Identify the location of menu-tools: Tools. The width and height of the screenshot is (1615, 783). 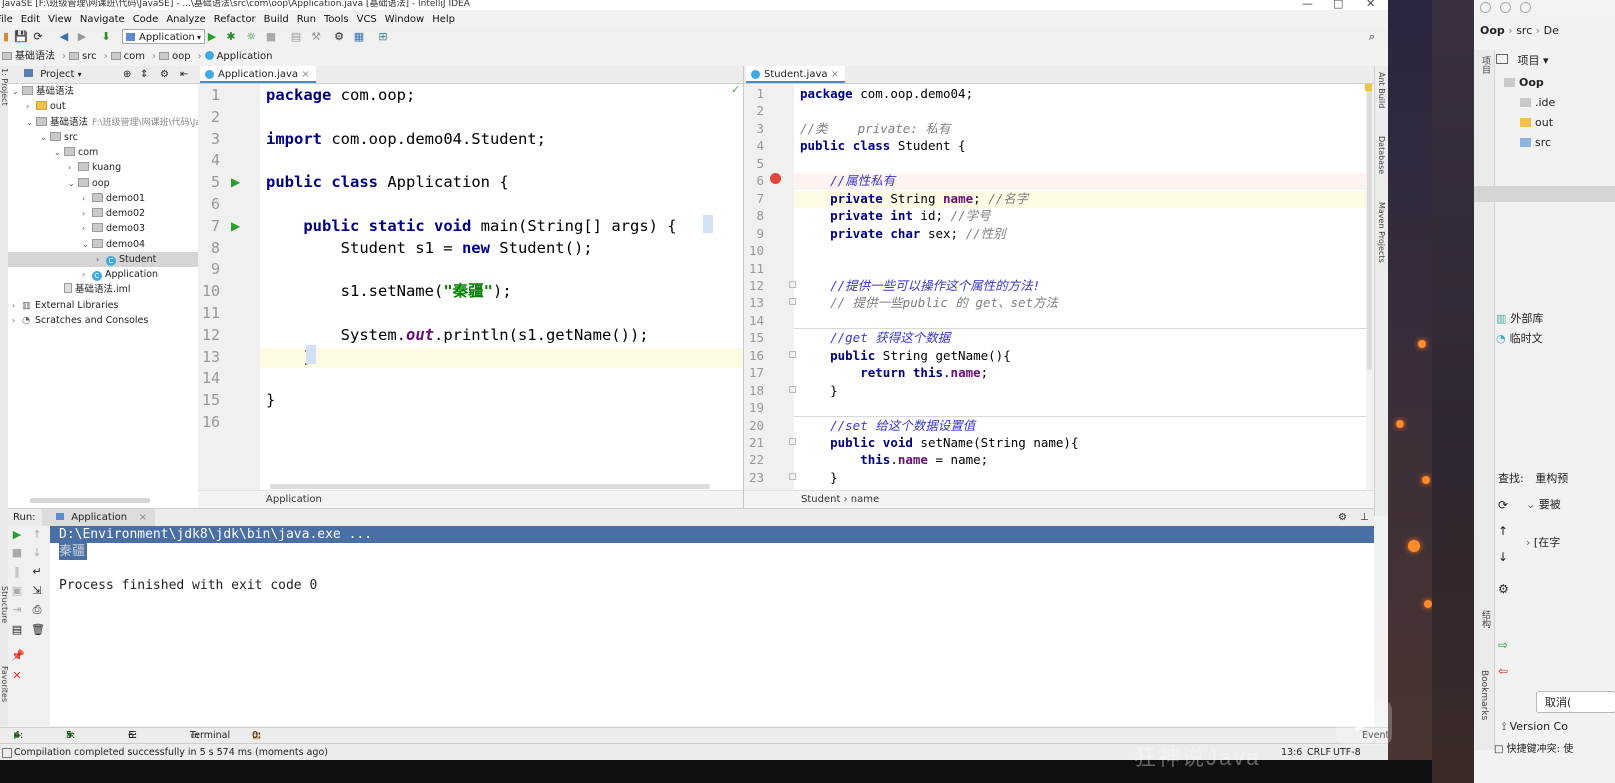
(336, 19).